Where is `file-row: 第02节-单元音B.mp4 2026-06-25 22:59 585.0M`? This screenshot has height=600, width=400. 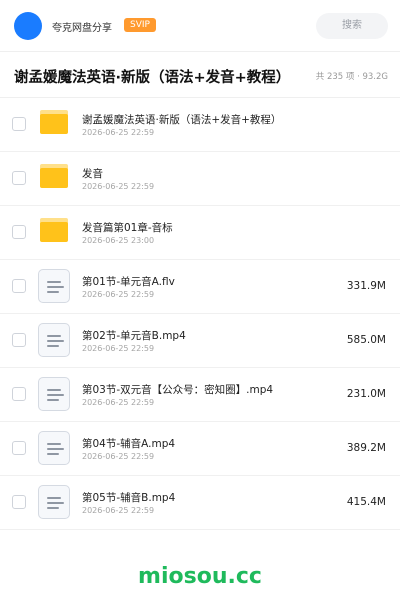
file-row: 第02节-单元音B.mp4 2026-06-25 22:59 585.0M is located at coordinates (200, 341).